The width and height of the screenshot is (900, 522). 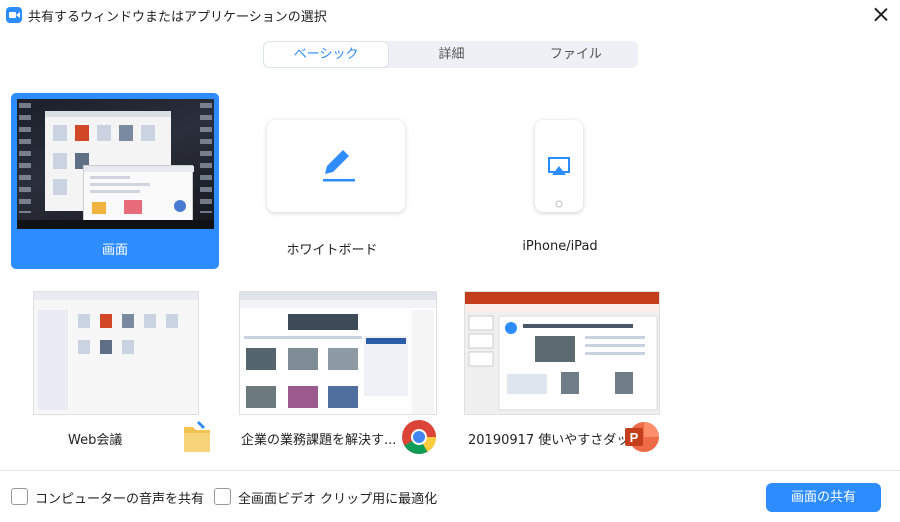 What do you see at coordinates (823, 497) in the screenshot?
I see `share-screen-button: 画面の共有` at bounding box center [823, 497].